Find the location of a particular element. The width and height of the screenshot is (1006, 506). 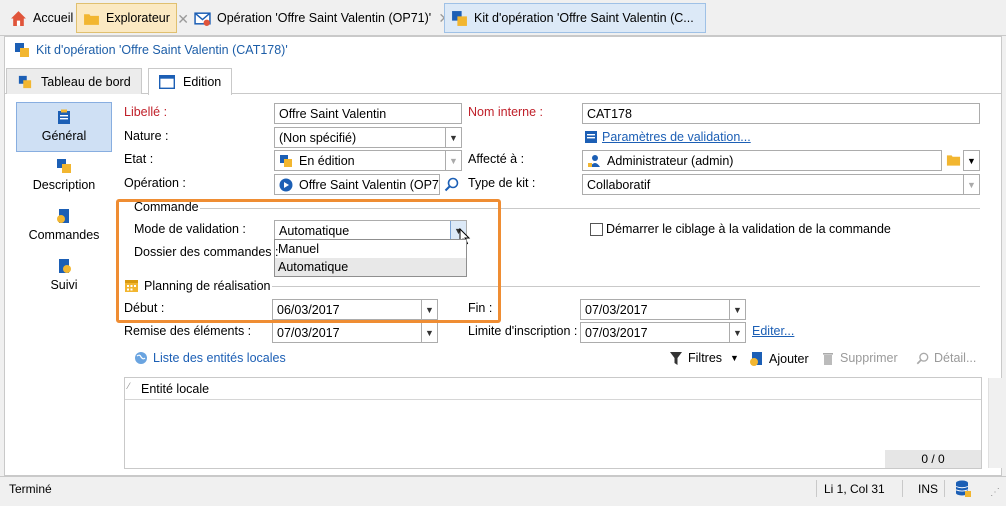

nav-commandes: Commandes is located at coordinates (64, 227).